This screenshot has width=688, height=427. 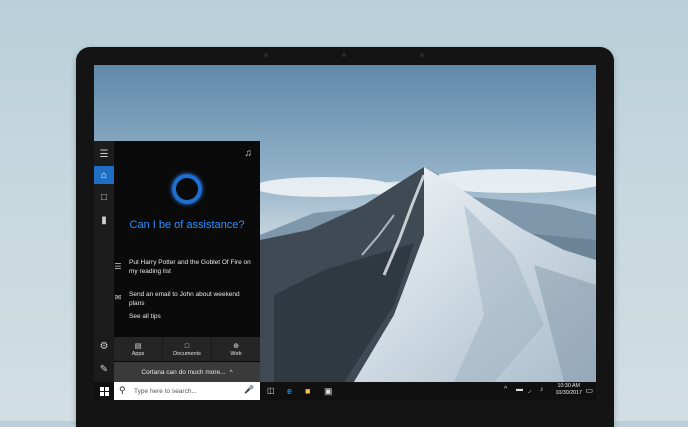 What do you see at coordinates (187, 225) in the screenshot?
I see `cortana-greeting: Can I be of assistance?` at bounding box center [187, 225].